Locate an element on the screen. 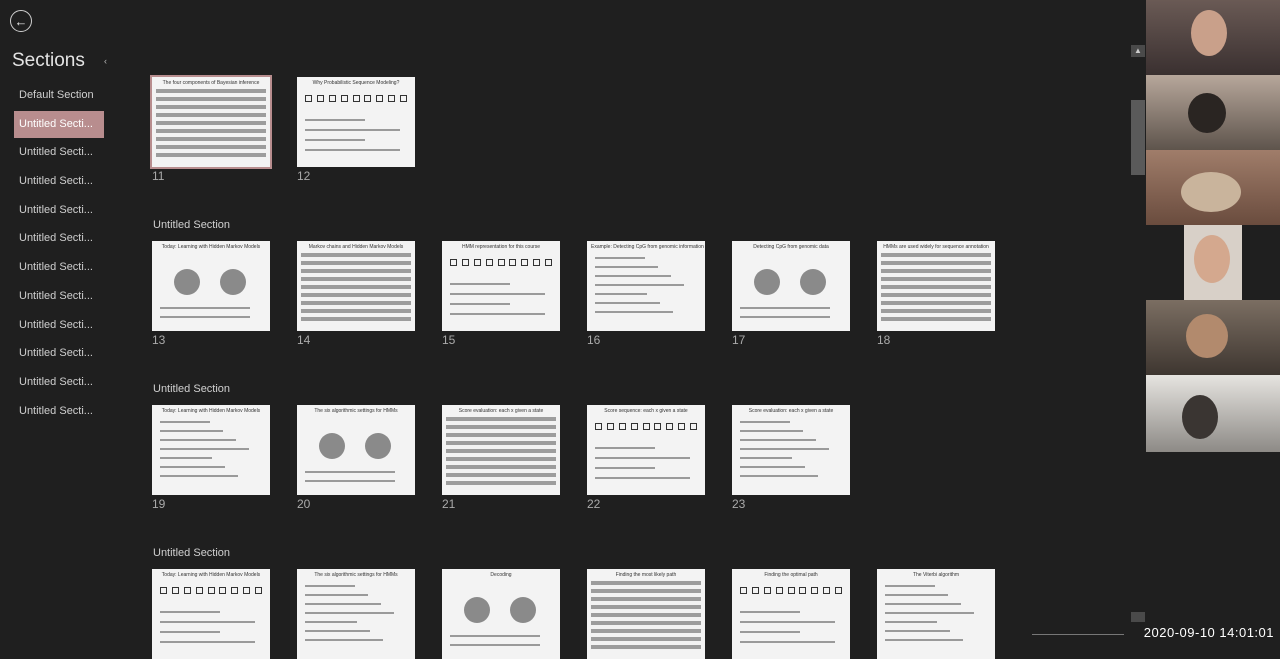 The height and width of the screenshot is (659, 1280). slide-thumbnail: Score sequence: each x given a state is located at coordinates (646, 450).